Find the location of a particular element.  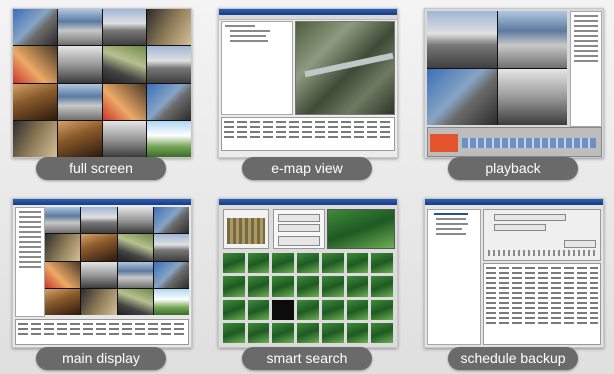

path-field is located at coordinates (530, 217).